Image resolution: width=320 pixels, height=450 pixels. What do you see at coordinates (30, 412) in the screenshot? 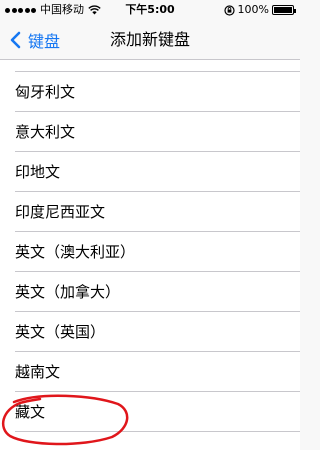
I see `list-item-label: 藏文` at bounding box center [30, 412].